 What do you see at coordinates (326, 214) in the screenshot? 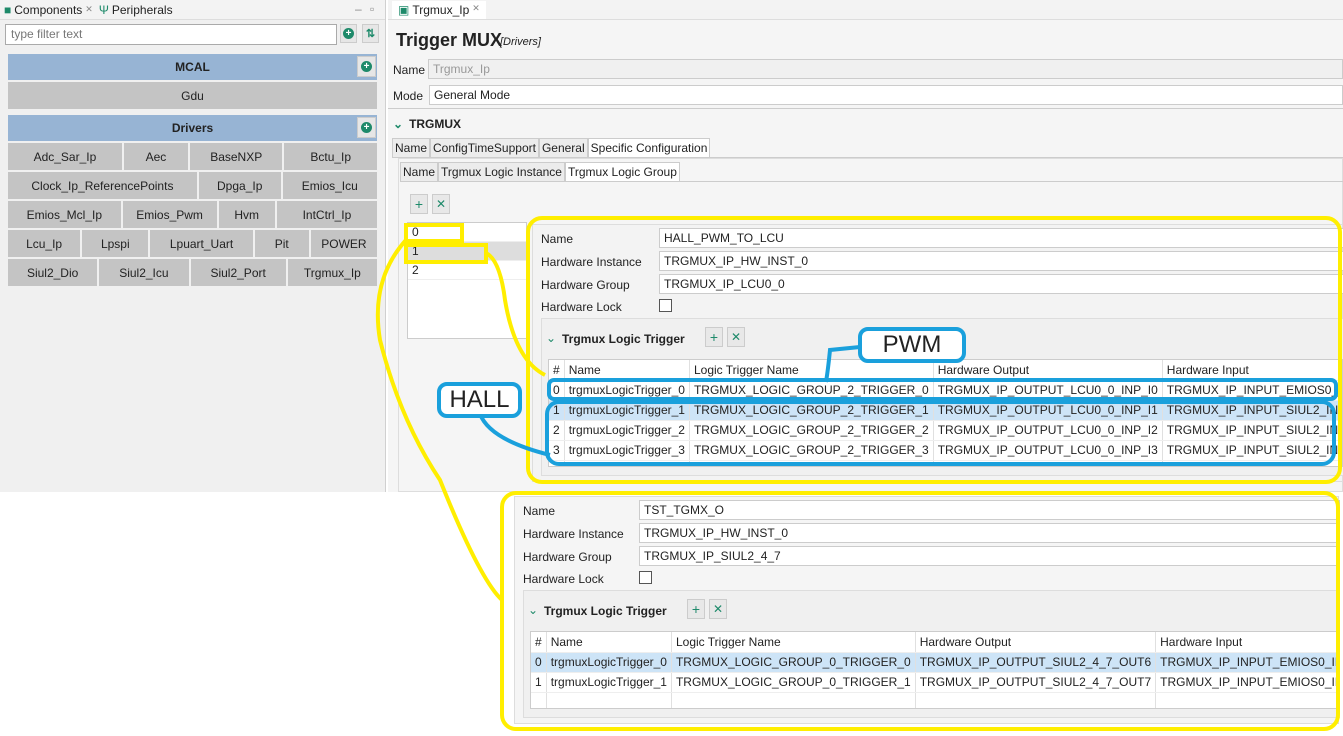
I see `component-button: IntCtrl_Ip` at bounding box center [326, 214].